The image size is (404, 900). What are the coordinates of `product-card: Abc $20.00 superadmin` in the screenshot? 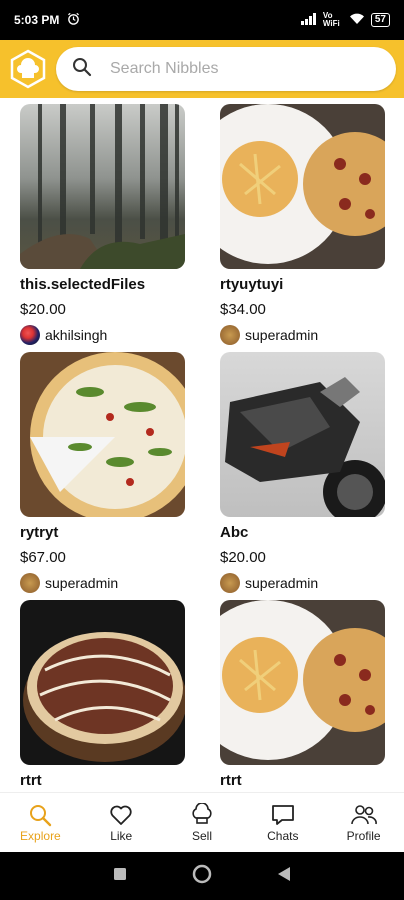 It's located at (302, 472).